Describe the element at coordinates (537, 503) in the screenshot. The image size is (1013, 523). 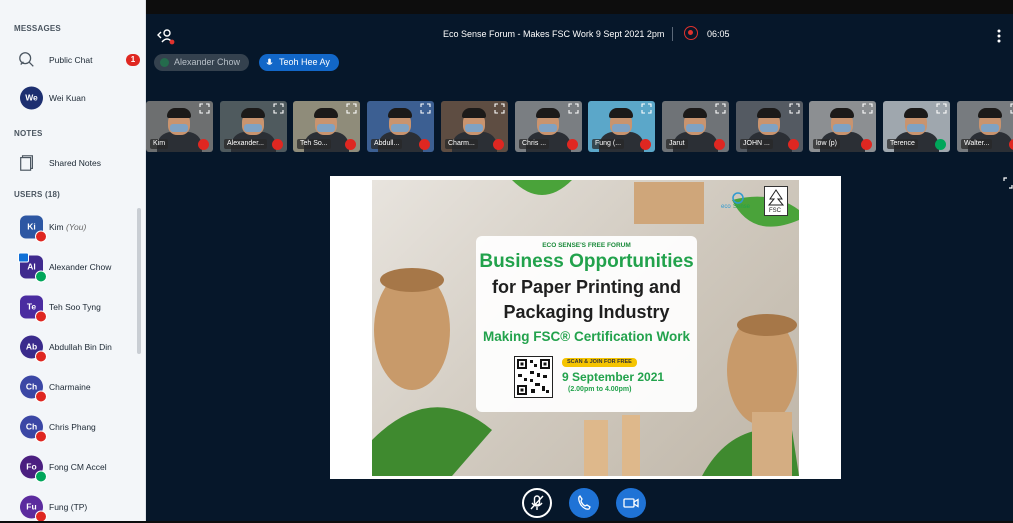
I see `mute-button` at that location.